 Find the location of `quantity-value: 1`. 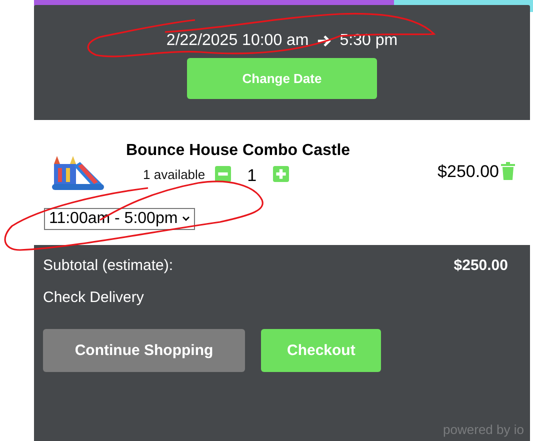

quantity-value: 1 is located at coordinates (252, 176).